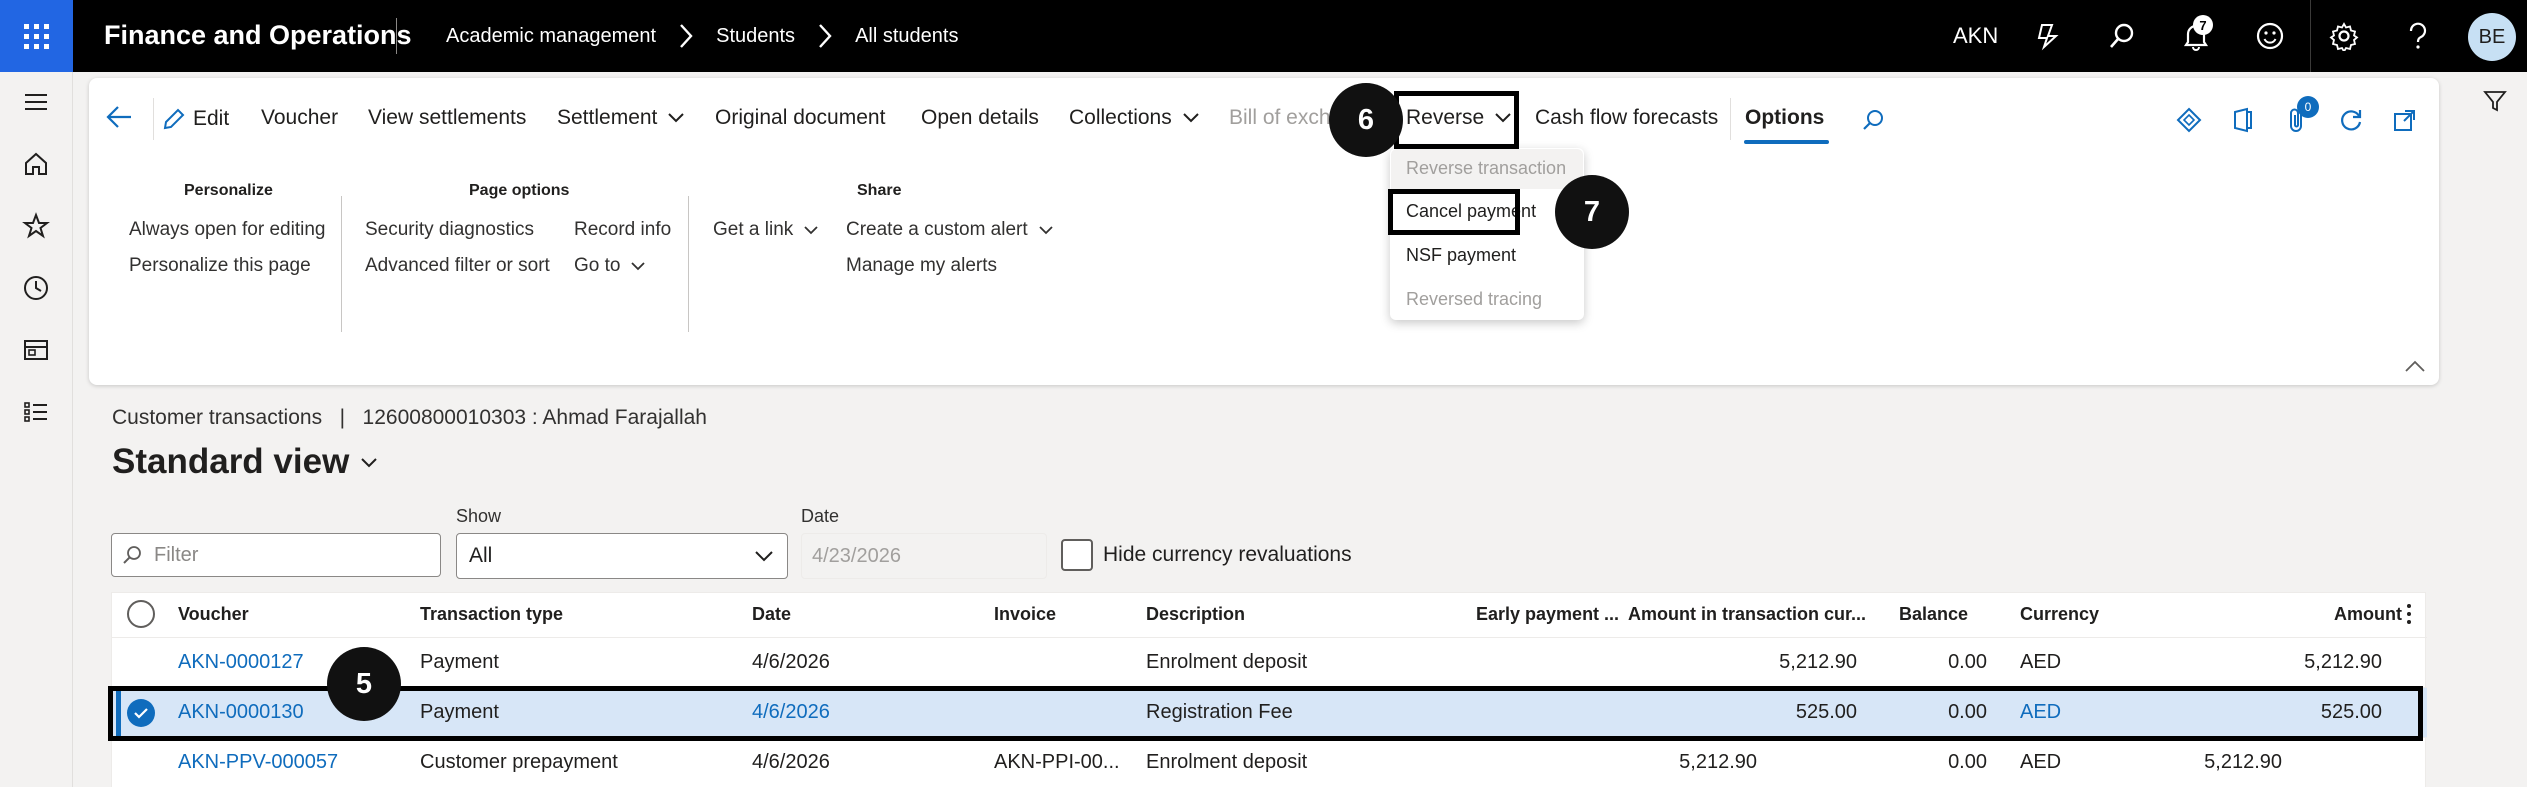 This screenshot has height=787, width=2527. What do you see at coordinates (36, 164) in the screenshot?
I see `home-icon` at bounding box center [36, 164].